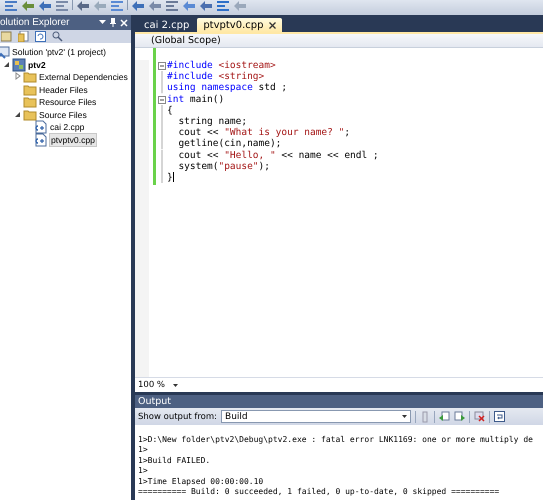 Image resolution: width=543 pixels, height=500 pixels. I want to click on tree-item: ptvptv0.cpp, so click(73, 139).